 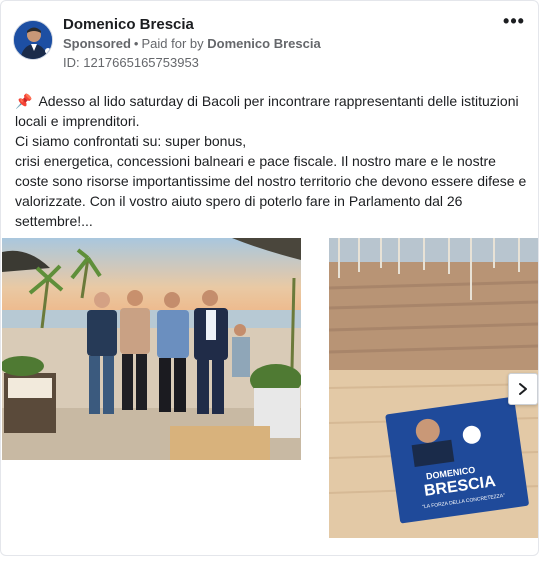 I want to click on more-options-icon: •••, so click(x=514, y=21).